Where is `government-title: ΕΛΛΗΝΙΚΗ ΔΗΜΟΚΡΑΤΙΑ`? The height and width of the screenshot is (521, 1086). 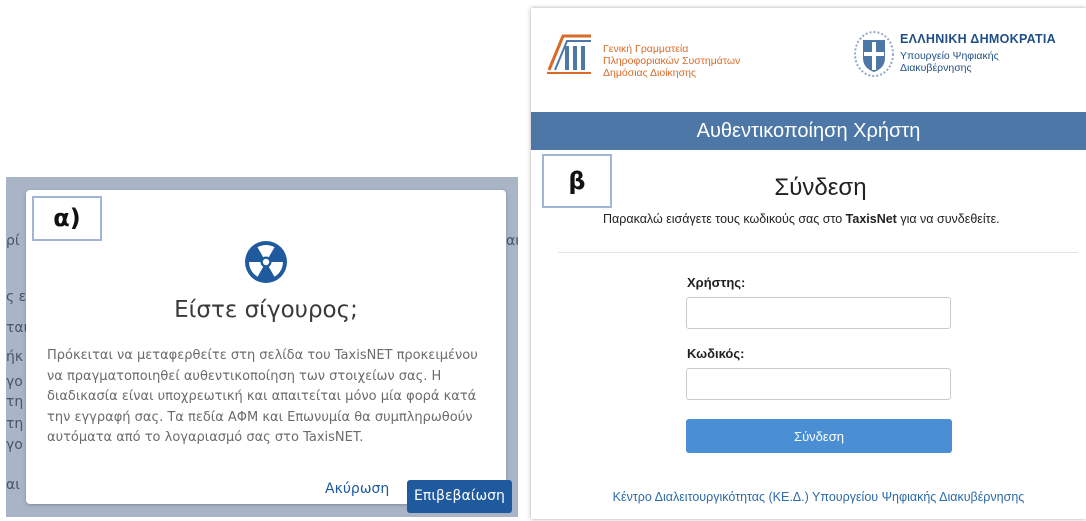
government-title: ΕΛΛΗΝΙΚΗ ΔΗΜΟΚΡΑΤΙΑ is located at coordinates (978, 39).